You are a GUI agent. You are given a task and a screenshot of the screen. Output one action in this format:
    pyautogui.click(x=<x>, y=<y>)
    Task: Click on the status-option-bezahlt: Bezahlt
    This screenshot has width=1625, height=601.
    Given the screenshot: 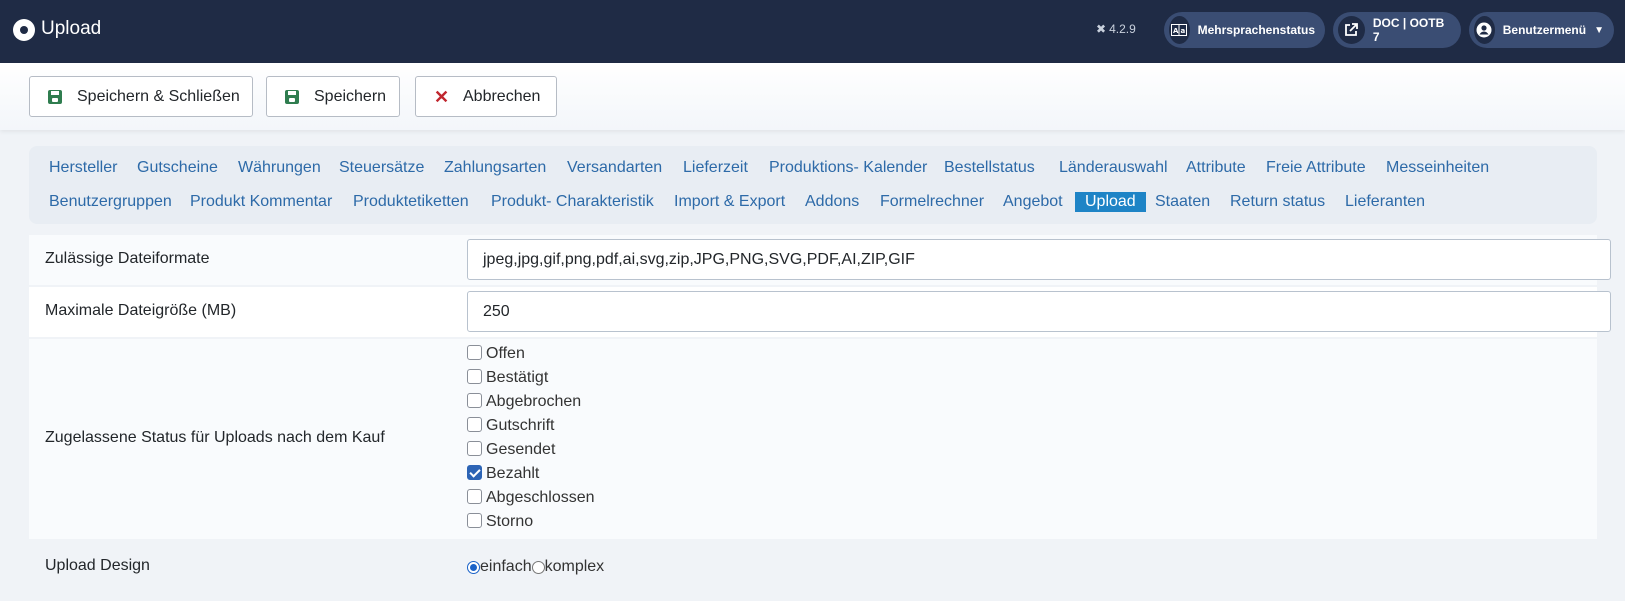 What is the action you would take?
    pyautogui.click(x=531, y=477)
    